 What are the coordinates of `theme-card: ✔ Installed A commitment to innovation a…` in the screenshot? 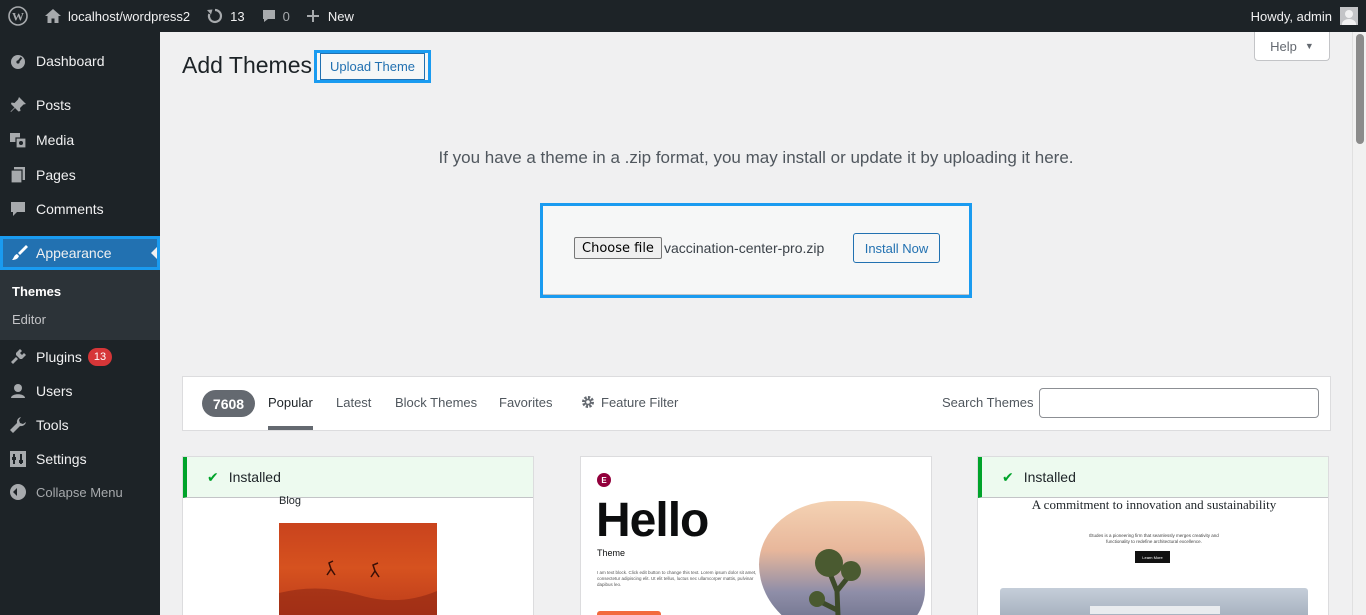 It's located at (1153, 535).